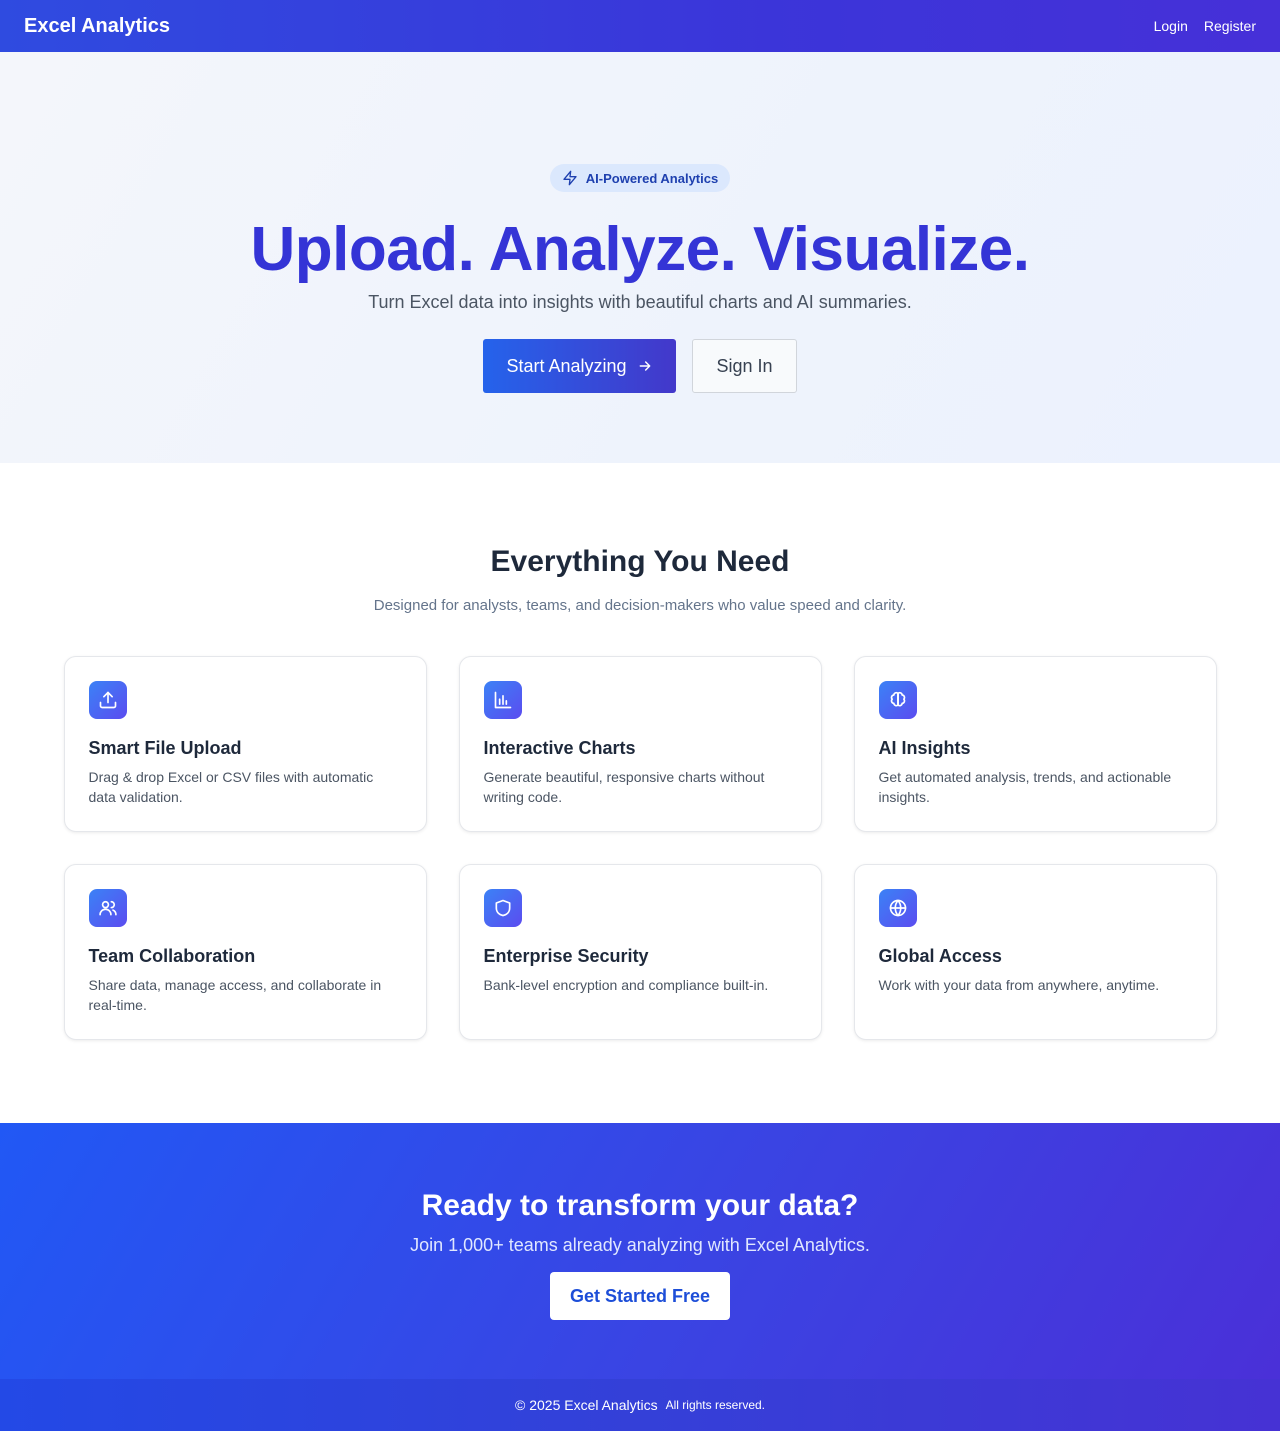  I want to click on feature-card-title: Team Collaboration, so click(172, 956).